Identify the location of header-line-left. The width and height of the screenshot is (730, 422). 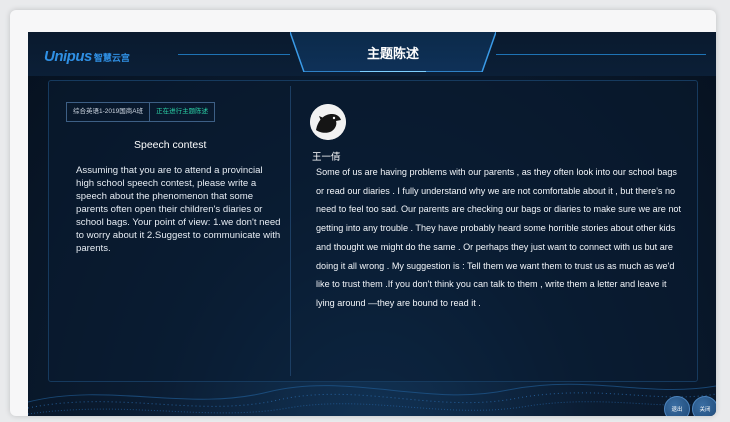
(234, 54).